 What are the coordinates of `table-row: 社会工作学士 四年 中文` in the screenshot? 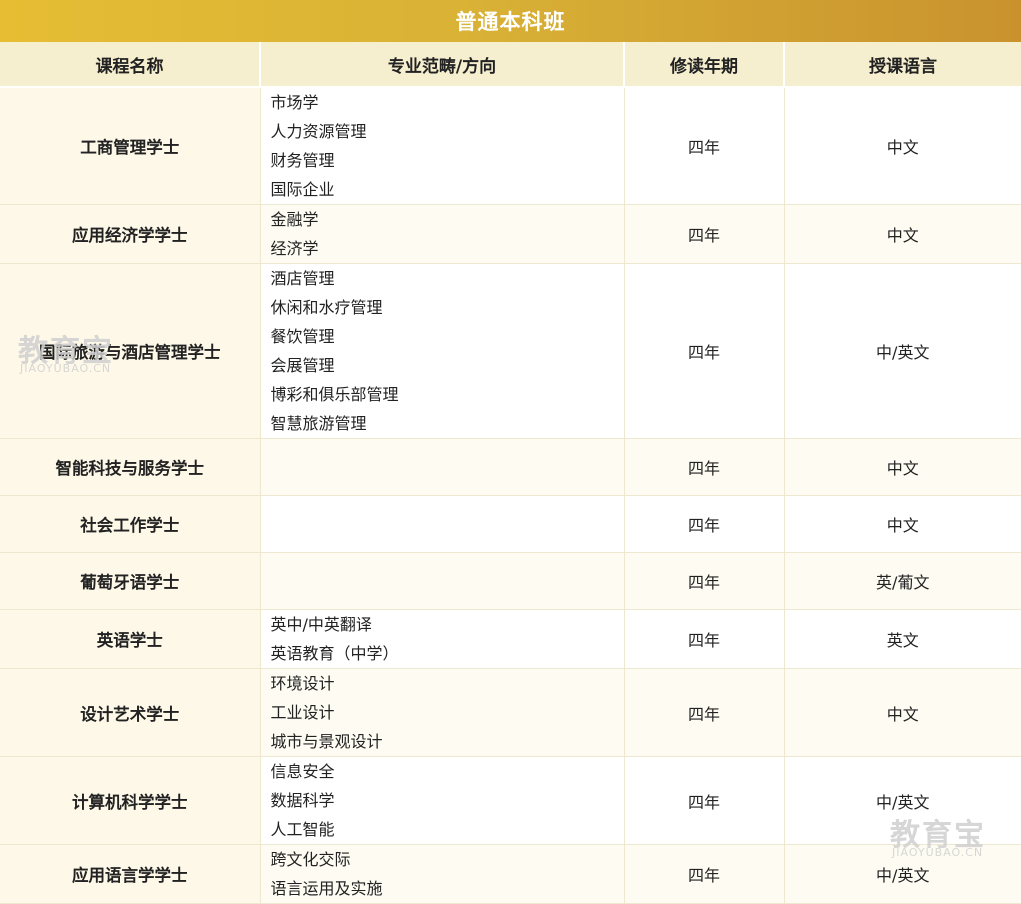 It's located at (510, 524).